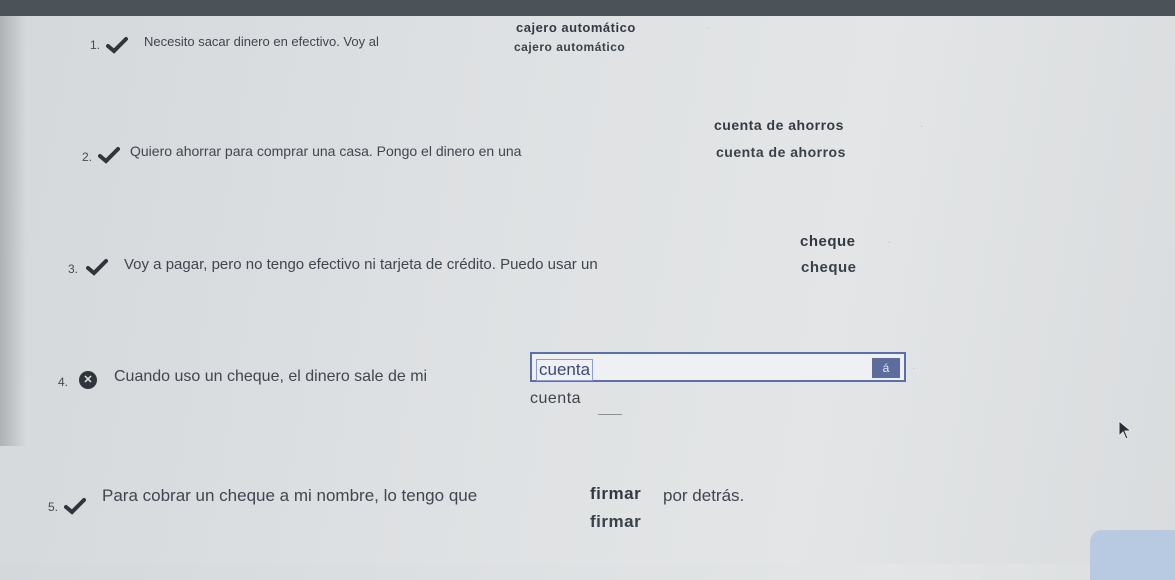  Describe the element at coordinates (87, 157) in the screenshot. I see `question-number: 2.` at that location.